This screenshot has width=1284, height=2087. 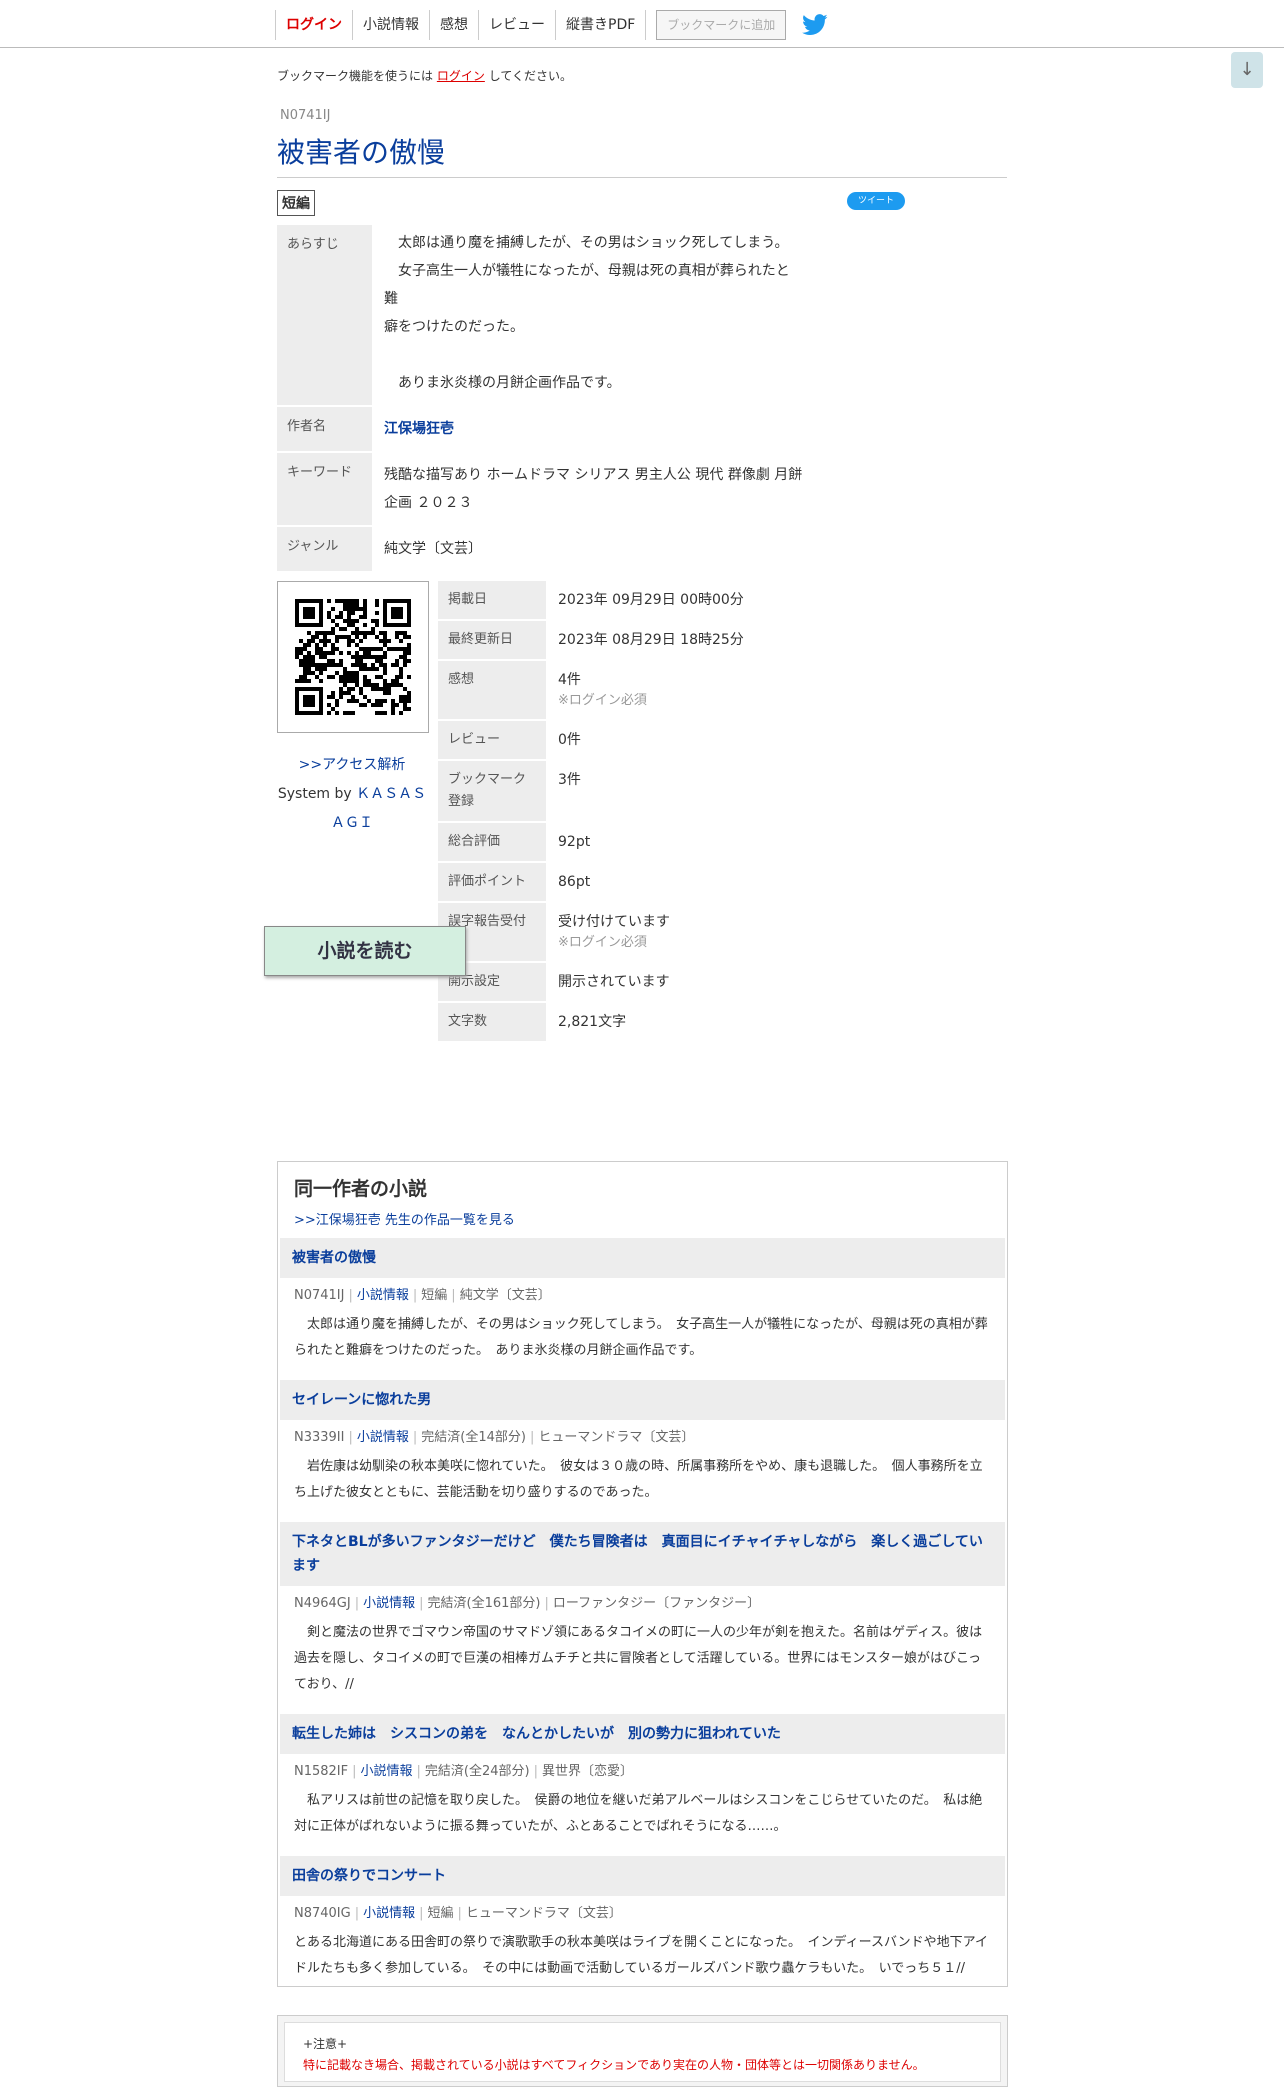 I want to click on work-meta: N3339II | 小説情報 | 完結済(全14部分) | ヒューマンドラマ〔文芸〕, so click(x=494, y=1437).